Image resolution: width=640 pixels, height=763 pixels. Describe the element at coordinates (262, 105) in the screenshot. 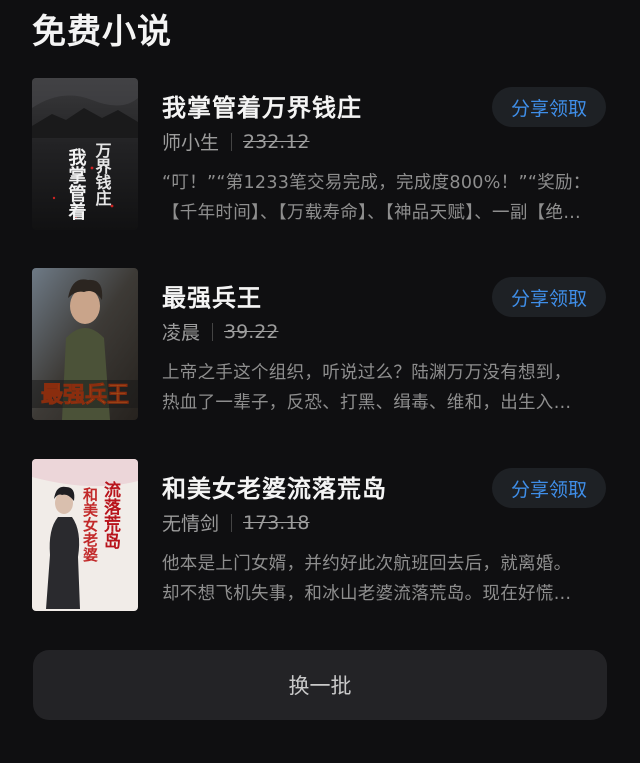

I see `book-title: 我掌管着万界钱庄` at that location.